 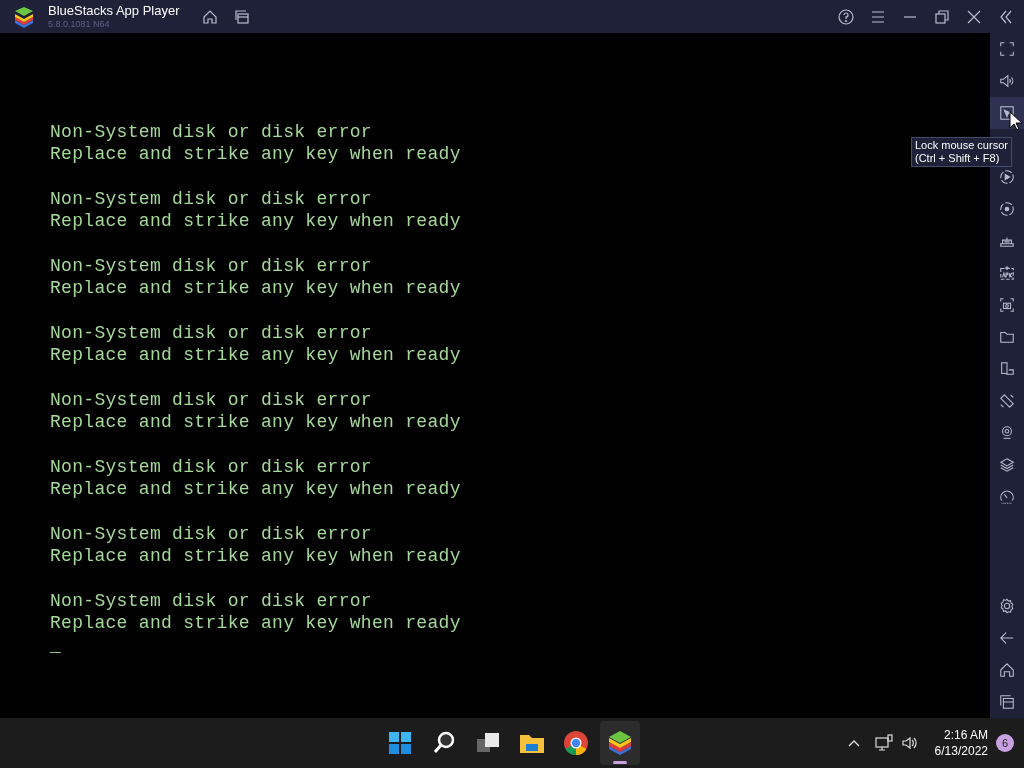 I want to click on folder-icon, so click(x=1007, y=337).